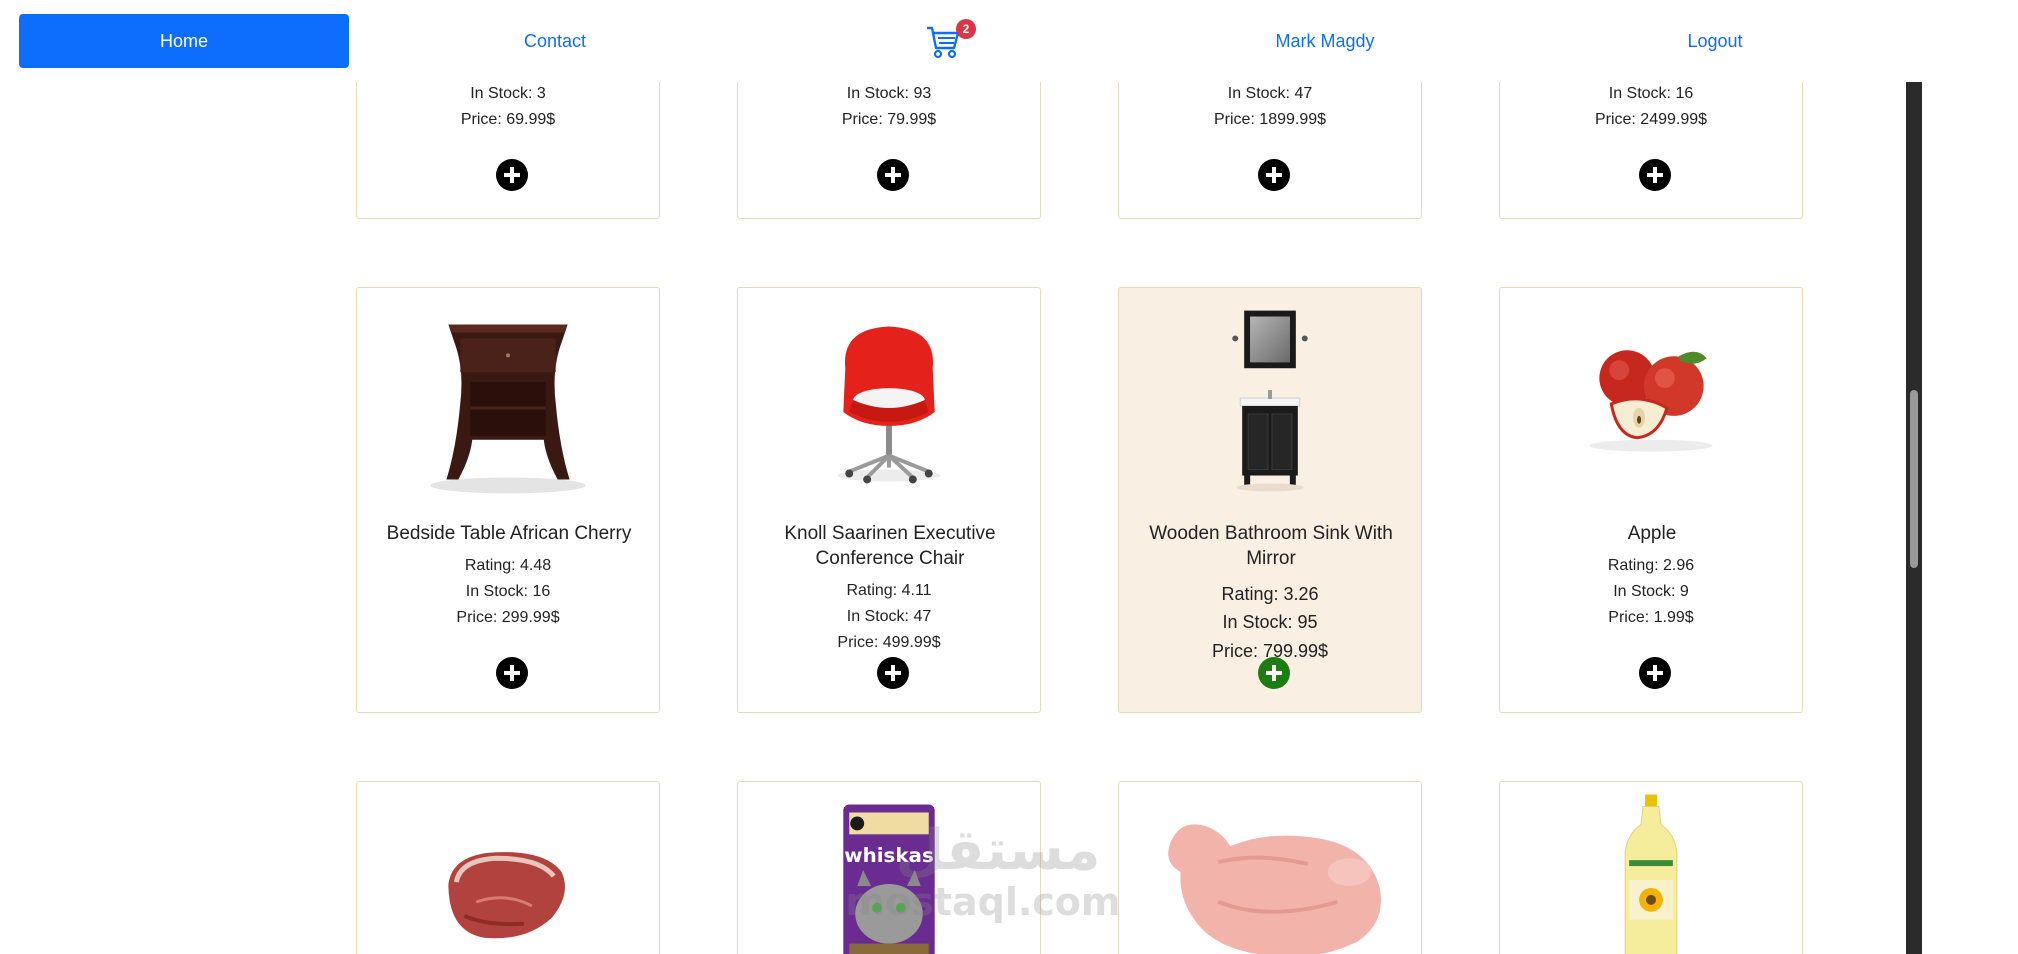  Describe the element at coordinates (1651, 401) in the screenshot. I see `apple-image` at that location.